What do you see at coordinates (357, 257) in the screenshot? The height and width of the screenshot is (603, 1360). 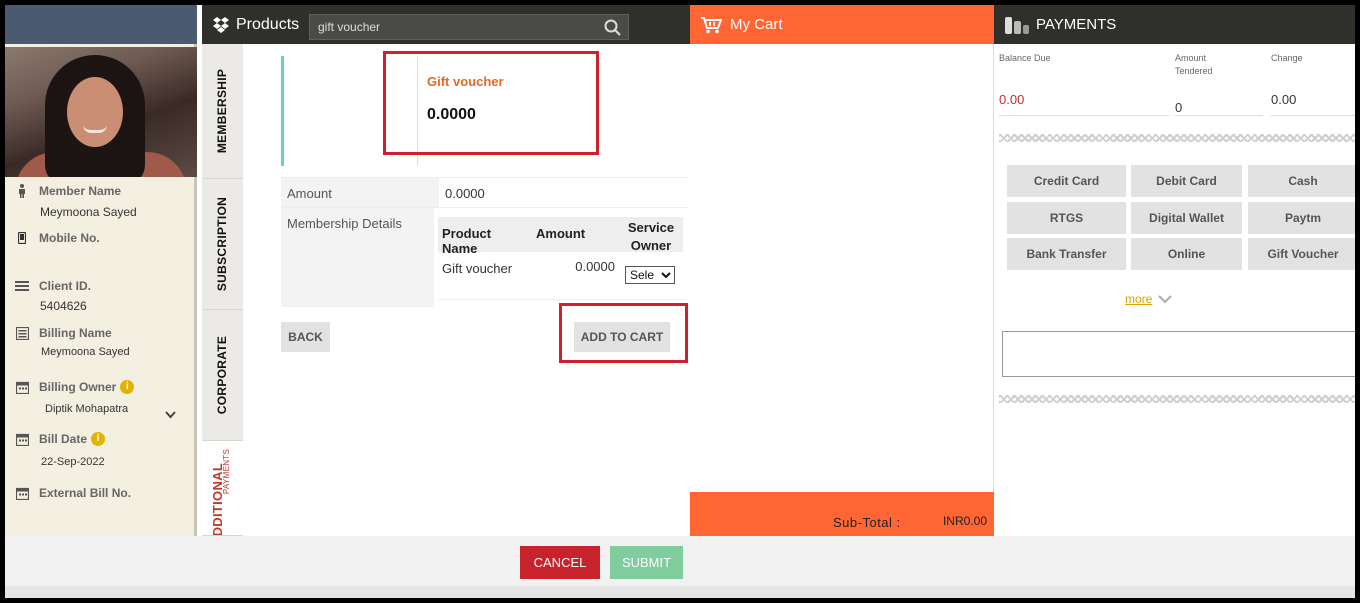 I see `membership-details-label: Membership Details` at bounding box center [357, 257].